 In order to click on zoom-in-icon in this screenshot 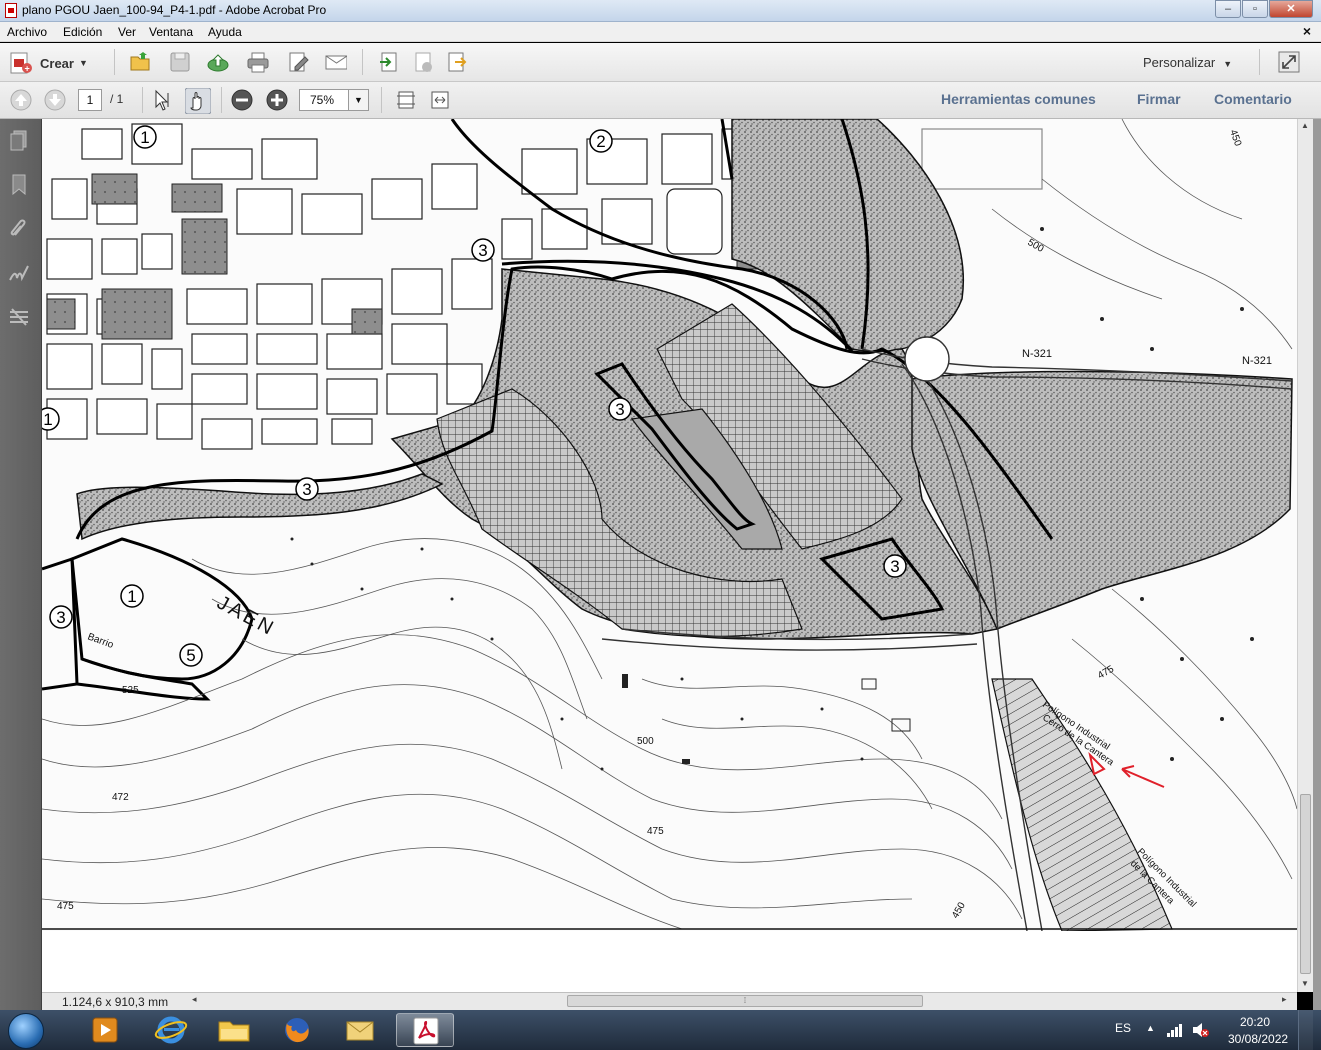, I will do `click(277, 100)`.